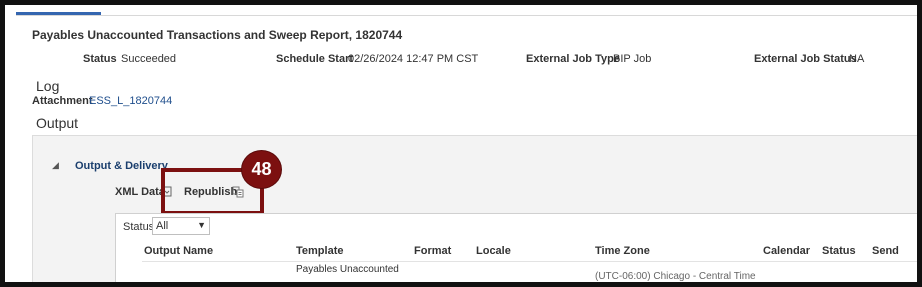 The image size is (922, 287). Describe the element at coordinates (181, 226) in the screenshot. I see `status-filter-select: All ▼` at that location.